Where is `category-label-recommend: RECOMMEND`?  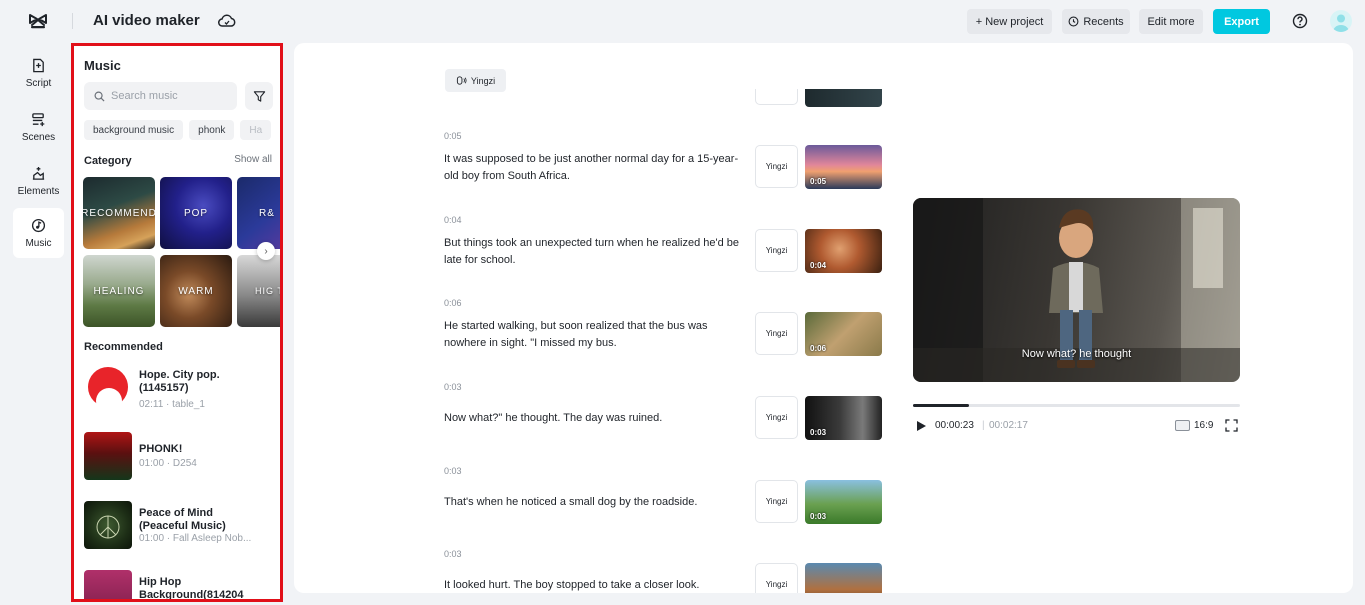
category-label-recommend: RECOMMEND is located at coordinates (119, 213).